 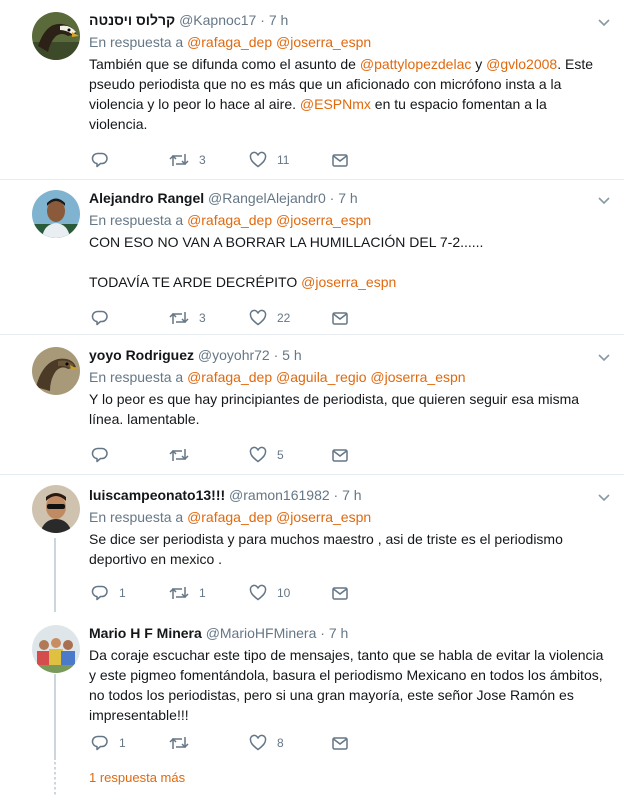 What do you see at coordinates (284, 593) in the screenshot?
I see `like-count: 10` at bounding box center [284, 593].